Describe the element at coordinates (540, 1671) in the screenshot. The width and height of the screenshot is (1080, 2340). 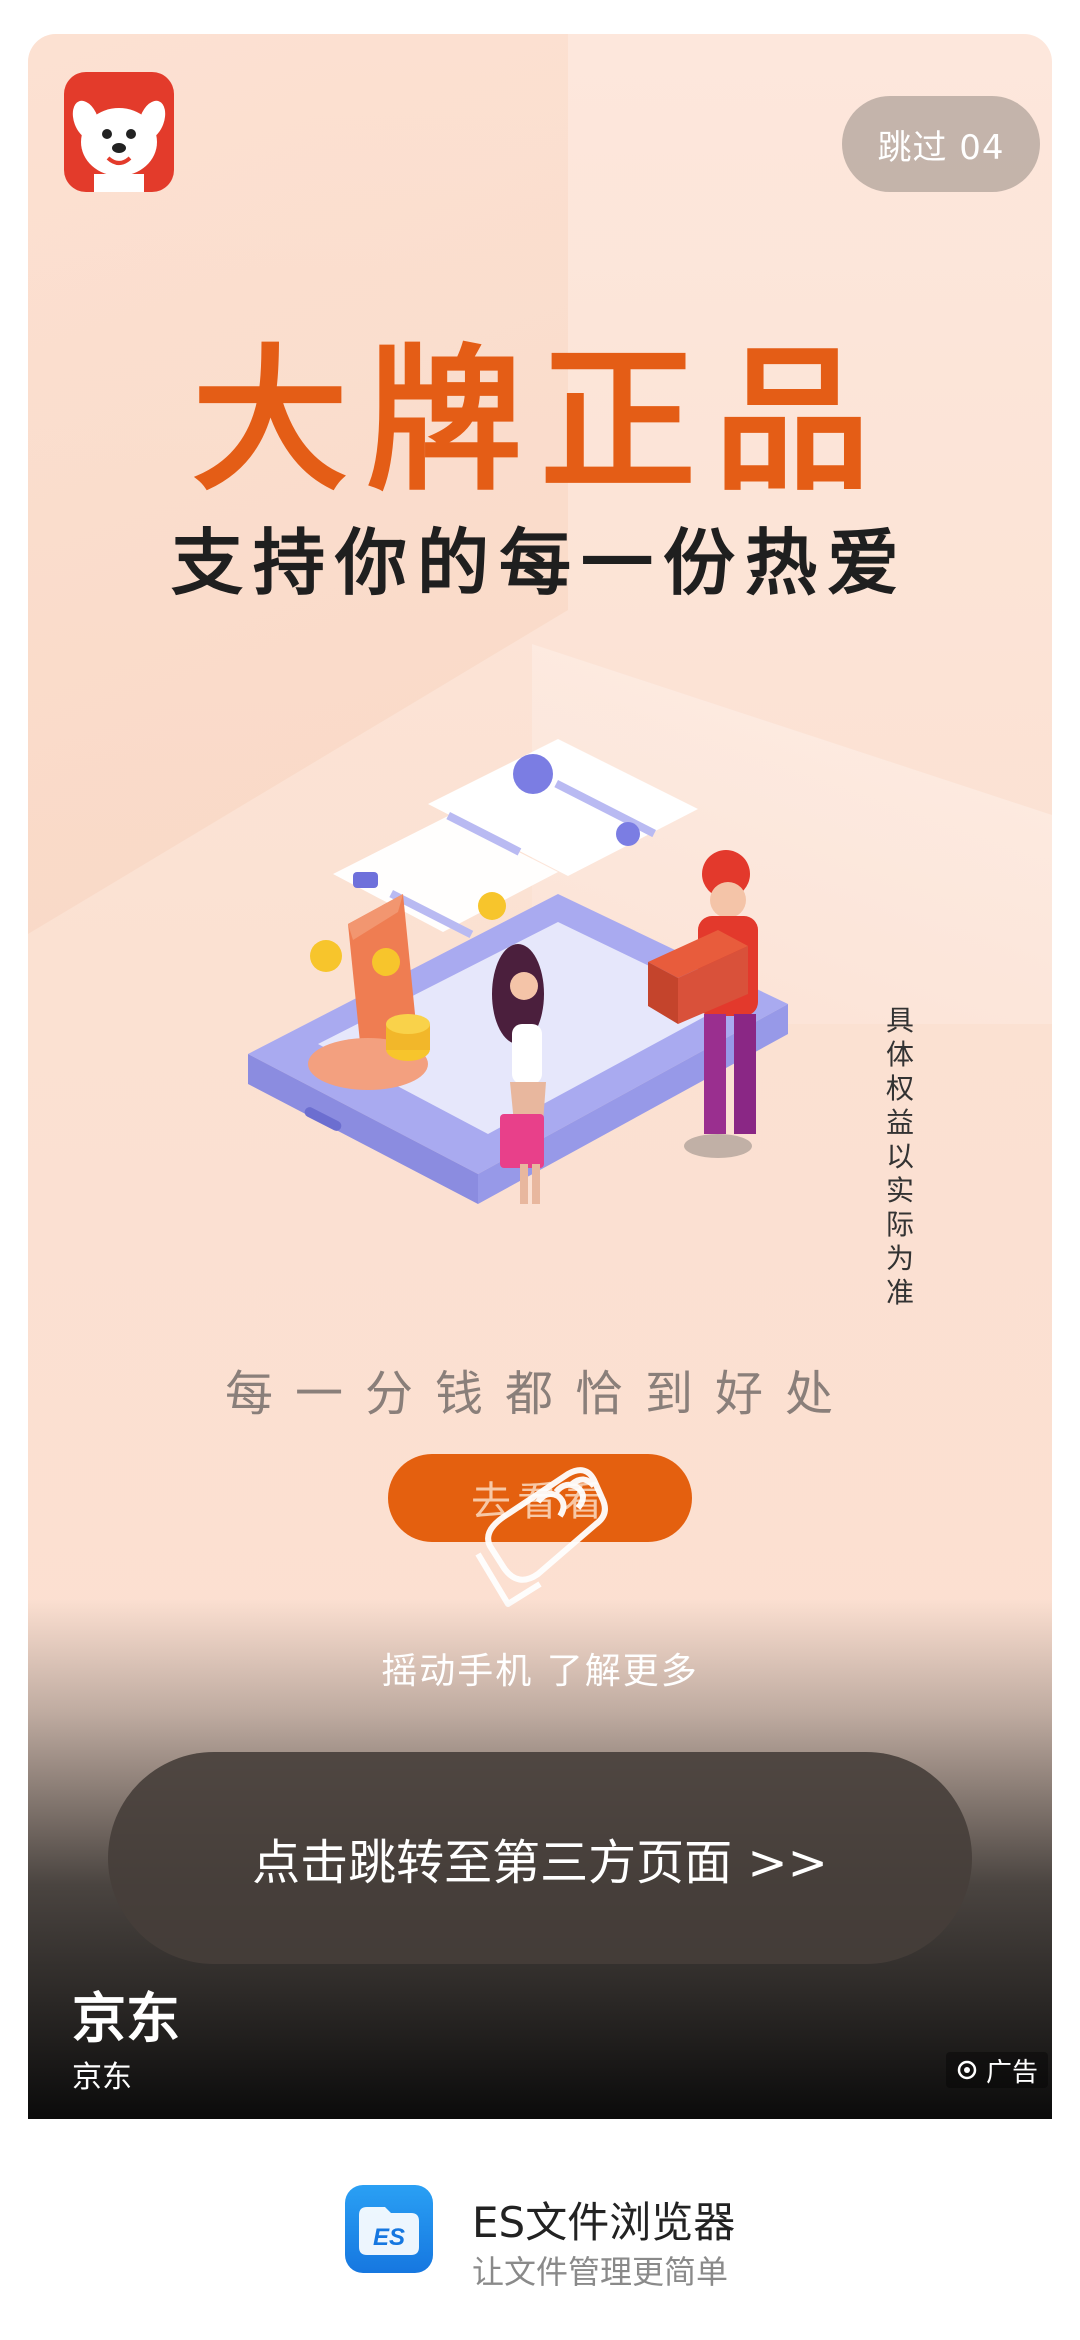
I see `shake-prompt: 摇动手机 了解更多` at that location.